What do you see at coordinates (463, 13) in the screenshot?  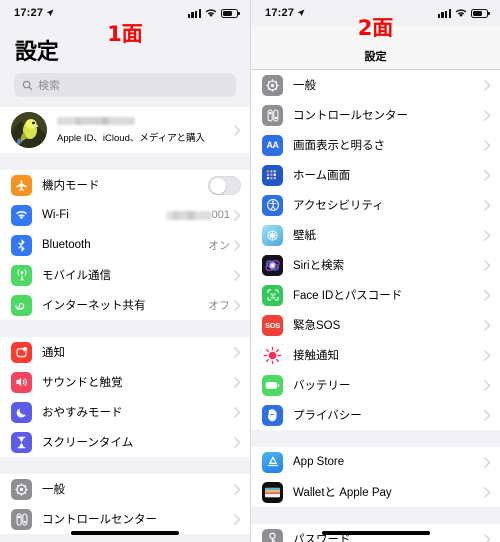 I see `status-bar-indicators-right` at bounding box center [463, 13].